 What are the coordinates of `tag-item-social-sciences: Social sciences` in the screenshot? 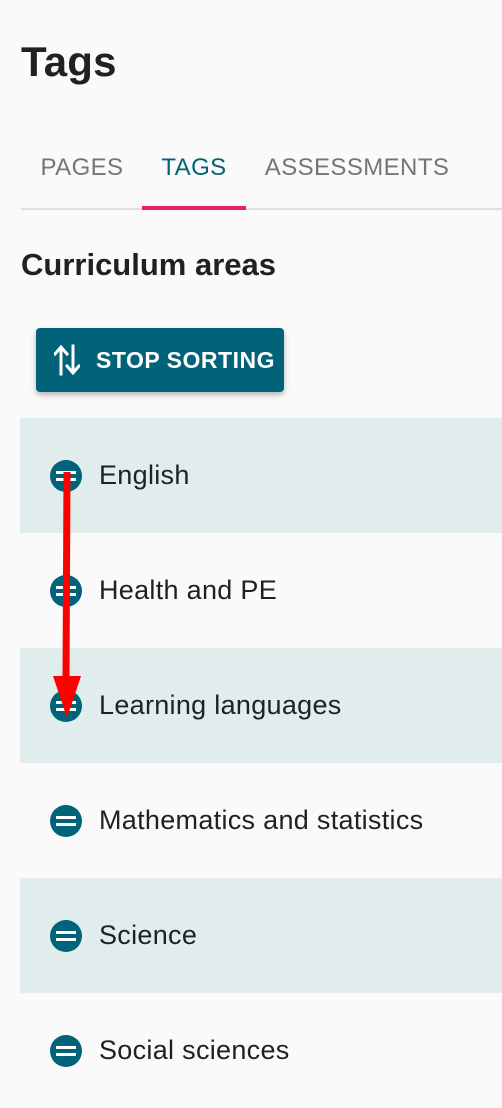 It's located at (261, 1050).